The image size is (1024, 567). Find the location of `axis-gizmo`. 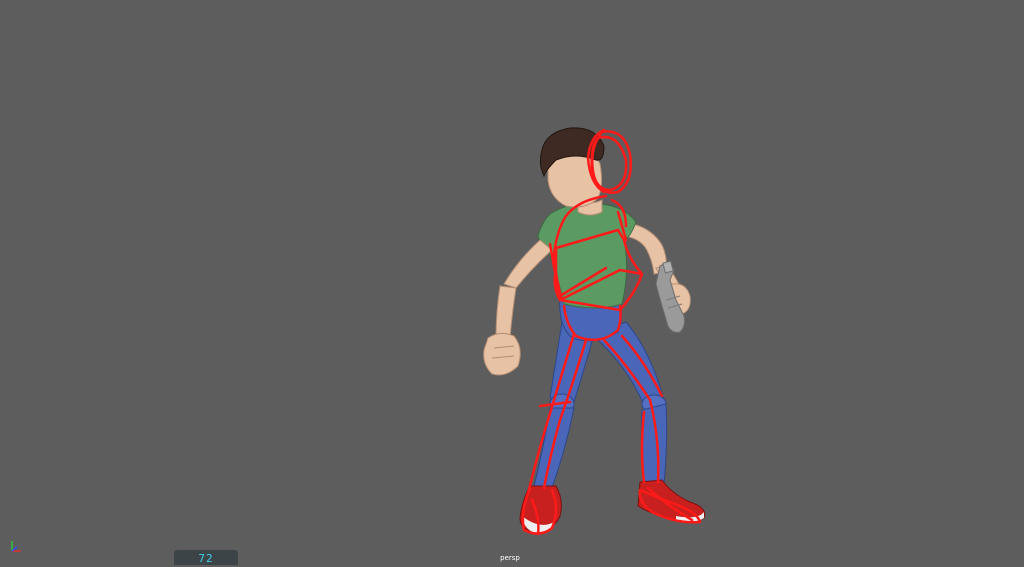

axis-gizmo is located at coordinates (16, 546).